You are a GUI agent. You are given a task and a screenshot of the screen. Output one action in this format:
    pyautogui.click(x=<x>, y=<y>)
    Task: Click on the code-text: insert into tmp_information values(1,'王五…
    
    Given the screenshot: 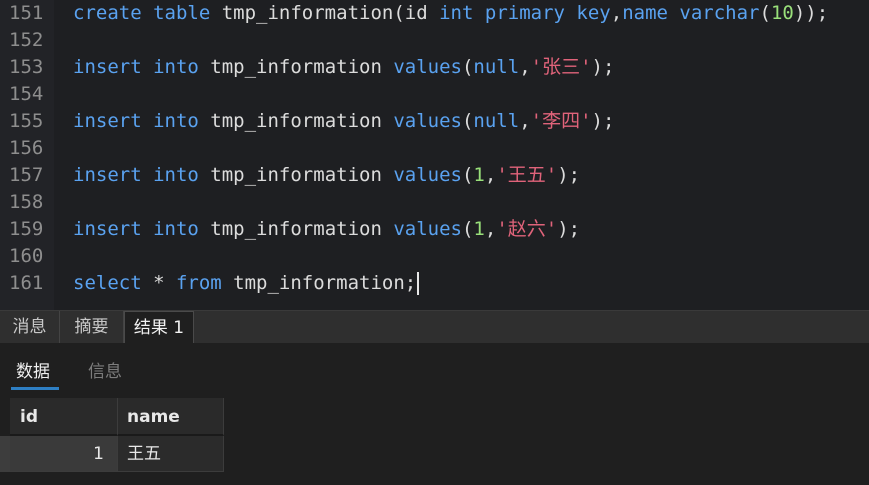 What is the action you would take?
    pyautogui.click(x=326, y=175)
    